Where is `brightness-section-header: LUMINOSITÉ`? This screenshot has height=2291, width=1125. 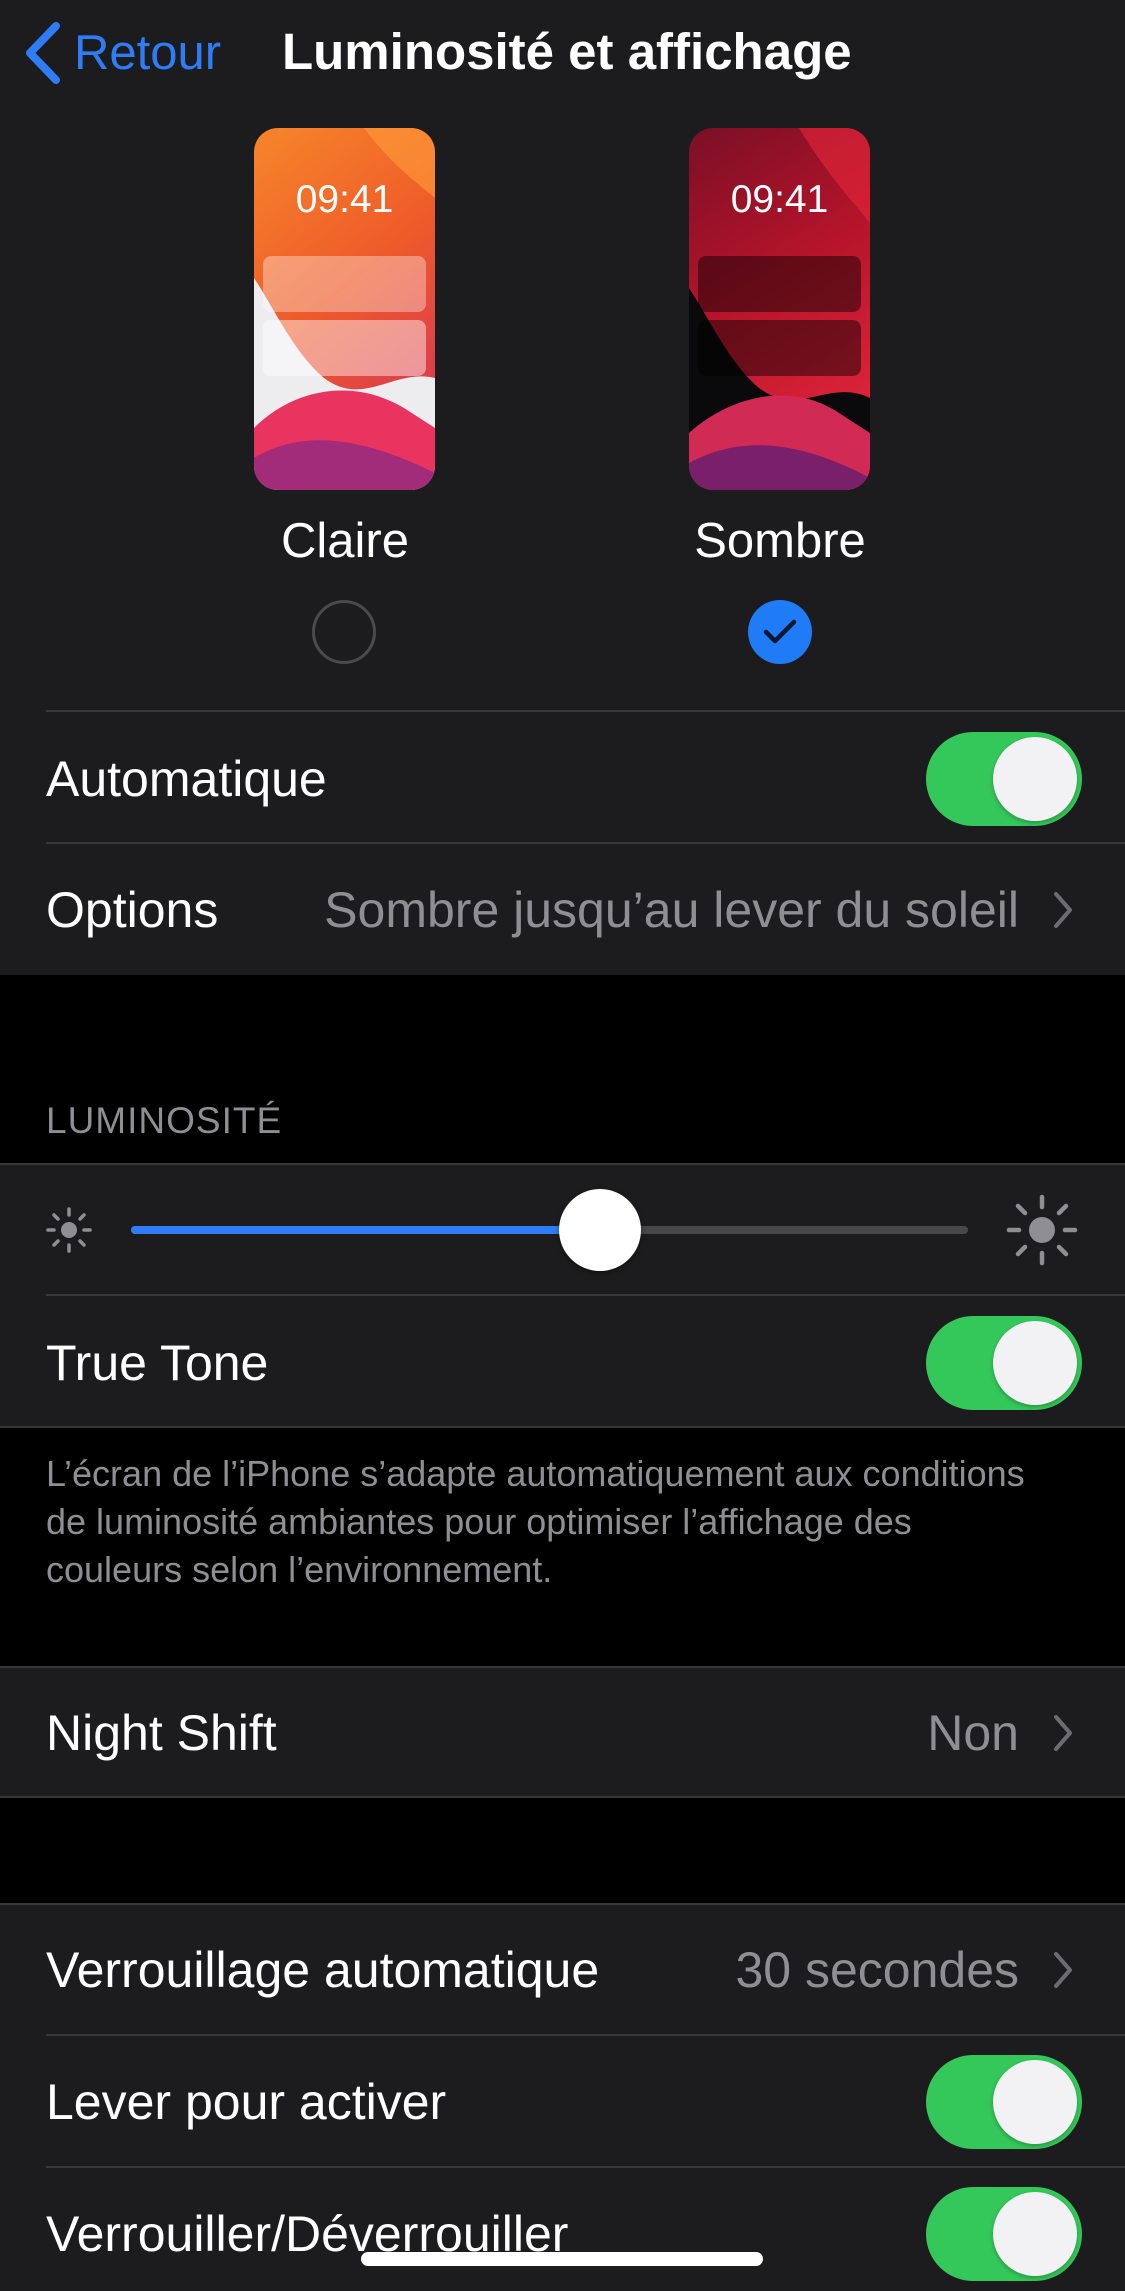 brightness-section-header: LUMINOSITÉ is located at coordinates (164, 1120).